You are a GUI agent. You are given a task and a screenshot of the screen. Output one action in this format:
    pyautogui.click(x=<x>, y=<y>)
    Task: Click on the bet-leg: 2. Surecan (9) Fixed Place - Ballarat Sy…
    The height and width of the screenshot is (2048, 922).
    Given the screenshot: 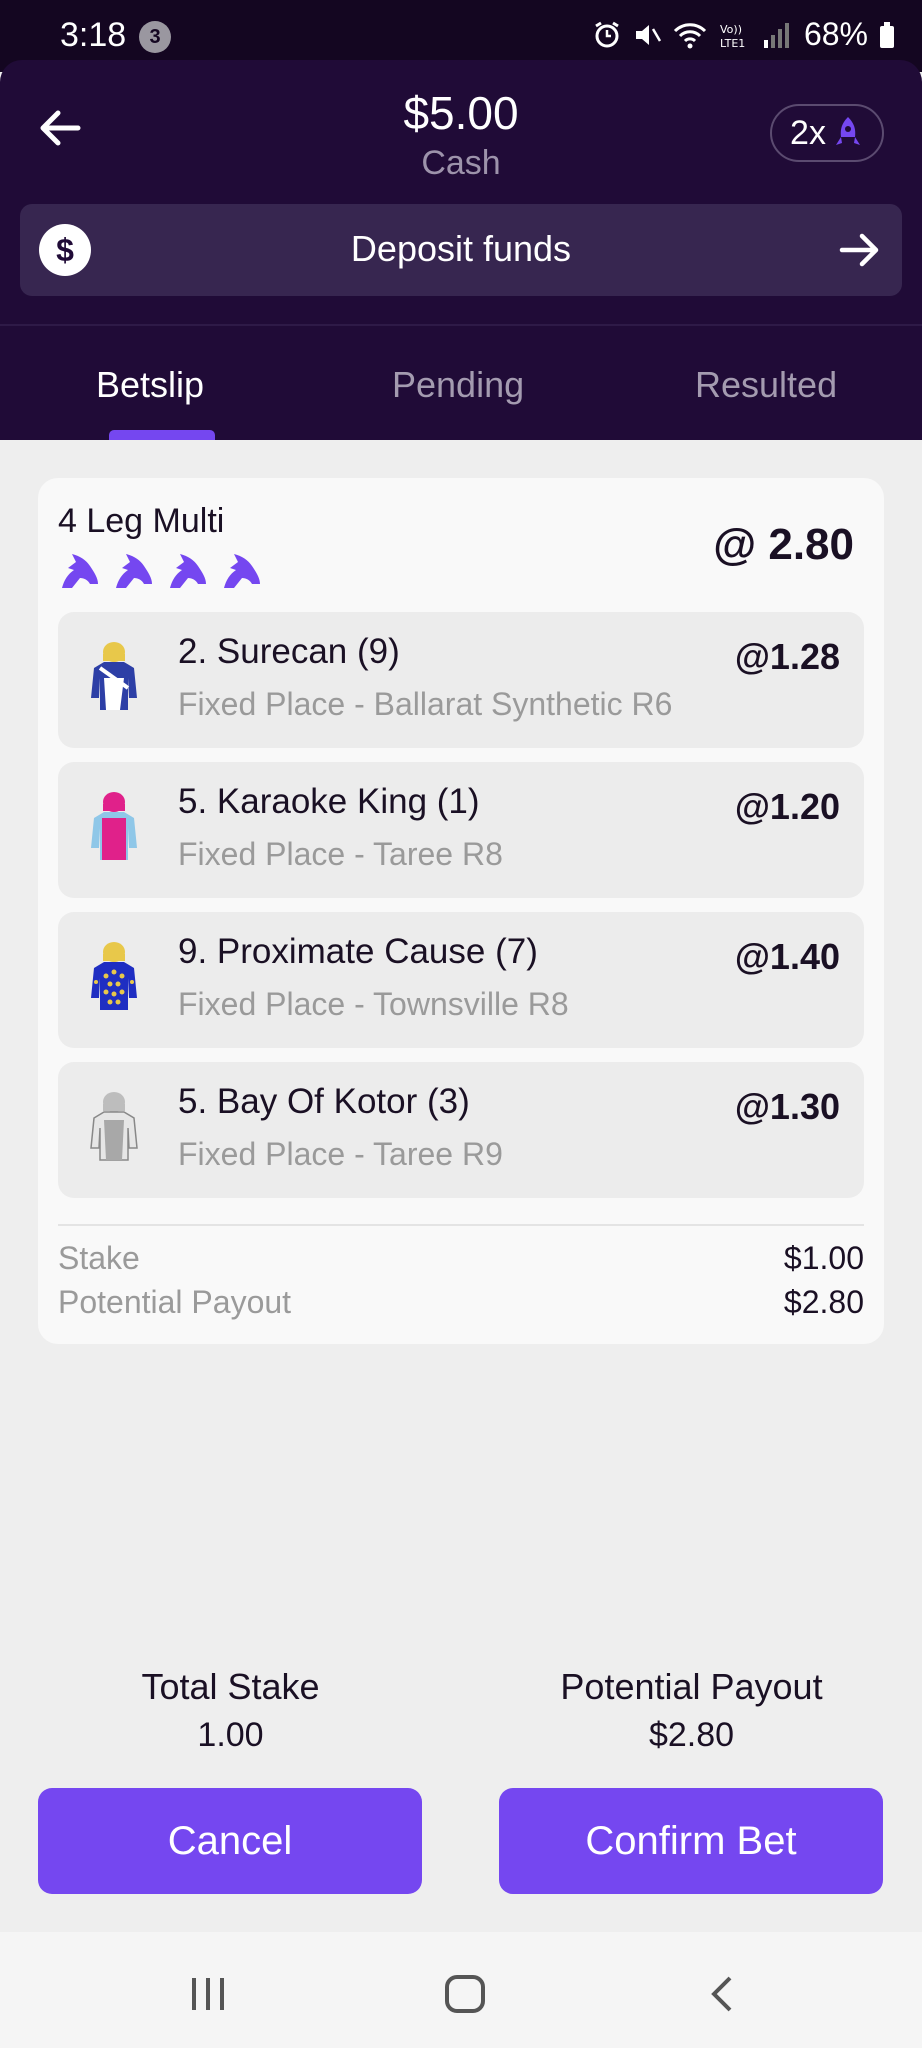 What is the action you would take?
    pyautogui.click(x=461, y=680)
    